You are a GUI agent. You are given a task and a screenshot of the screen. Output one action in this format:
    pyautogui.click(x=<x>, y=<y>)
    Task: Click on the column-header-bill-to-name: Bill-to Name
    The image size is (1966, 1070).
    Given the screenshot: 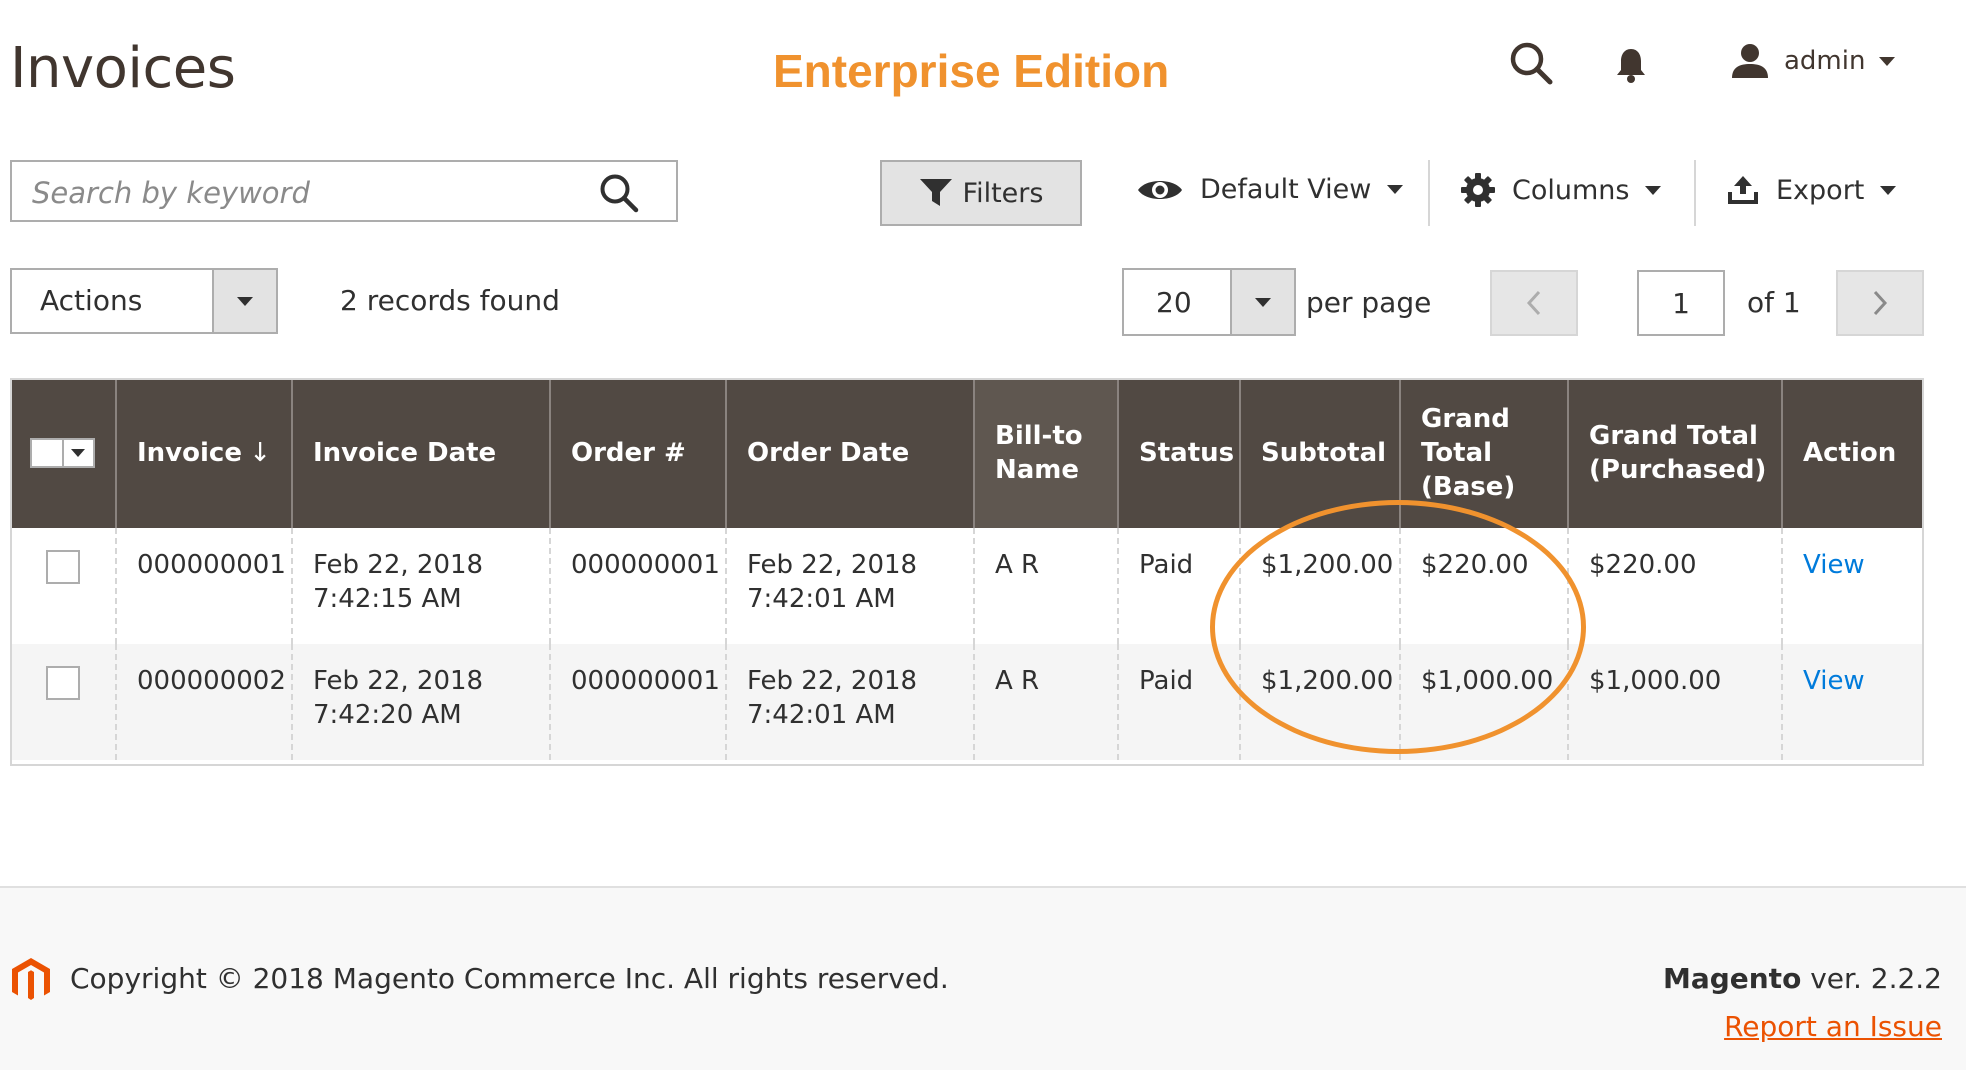 What is the action you would take?
    pyautogui.click(x=1045, y=453)
    